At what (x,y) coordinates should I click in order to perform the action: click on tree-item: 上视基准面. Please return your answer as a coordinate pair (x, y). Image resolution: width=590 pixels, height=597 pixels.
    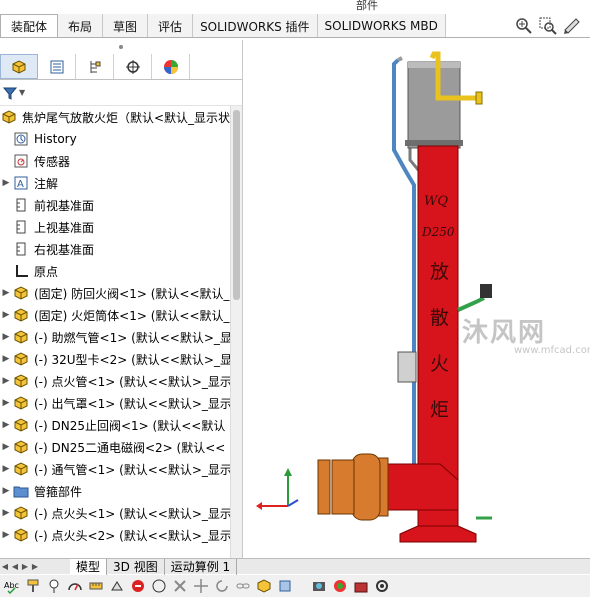
    Looking at the image, I should click on (121, 227).